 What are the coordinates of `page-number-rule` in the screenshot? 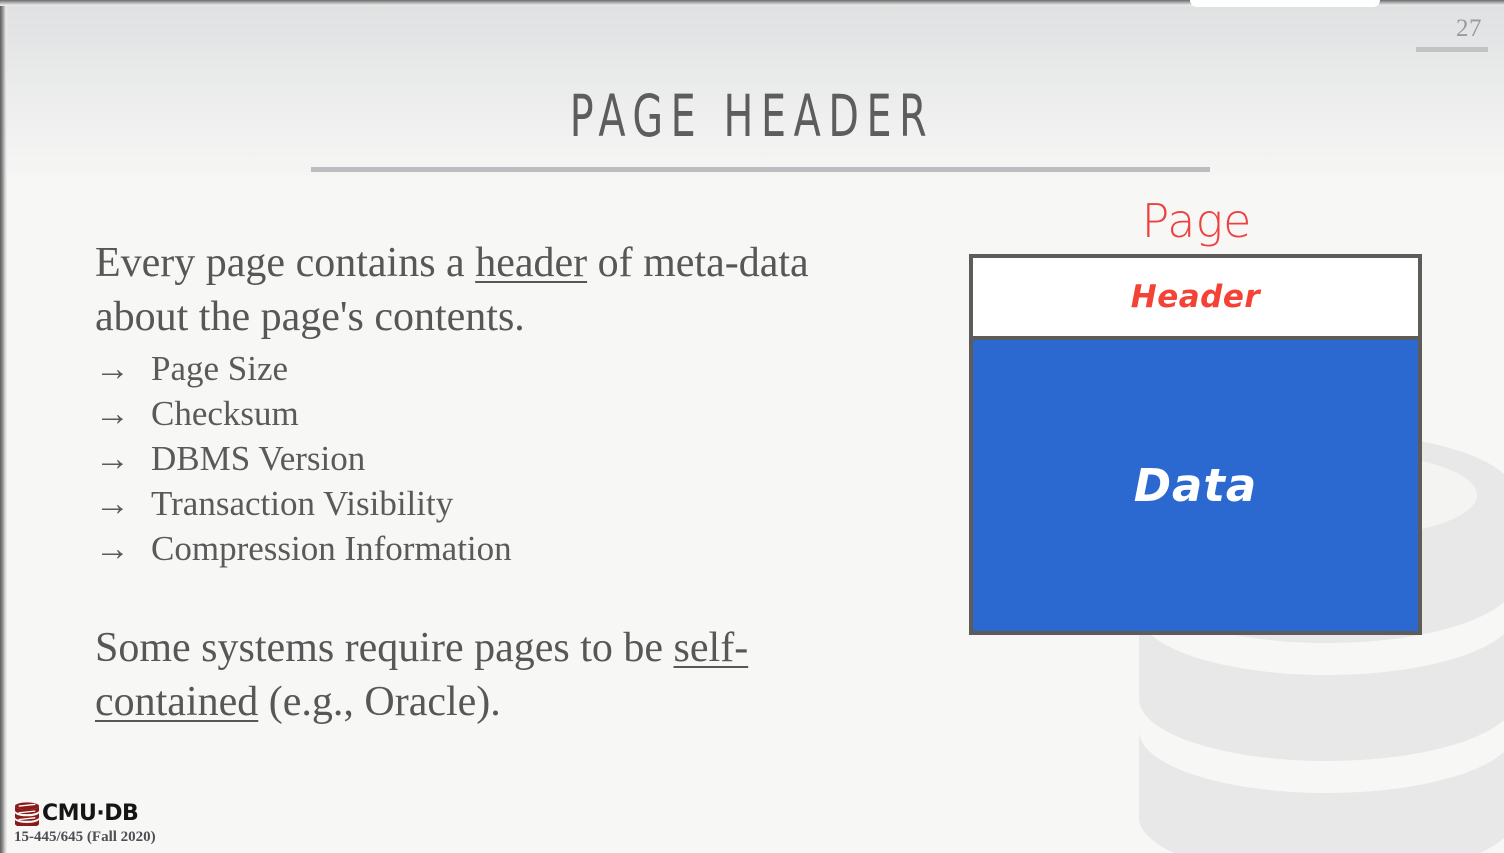 It's located at (1452, 49).